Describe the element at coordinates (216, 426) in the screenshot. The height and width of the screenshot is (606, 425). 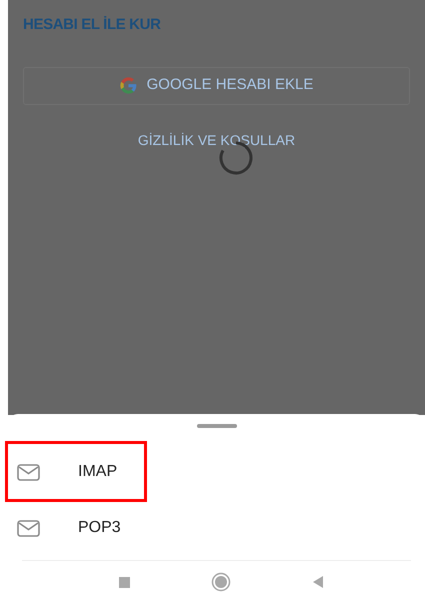
I see `drag-handle` at that location.